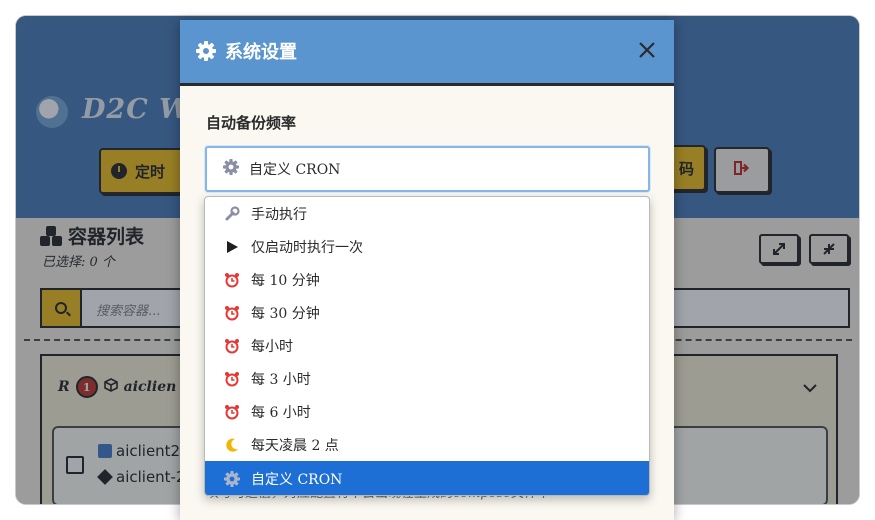 This screenshot has height=520, width=875. I want to click on backup-frequency-label: 自动备份频率, so click(251, 123).